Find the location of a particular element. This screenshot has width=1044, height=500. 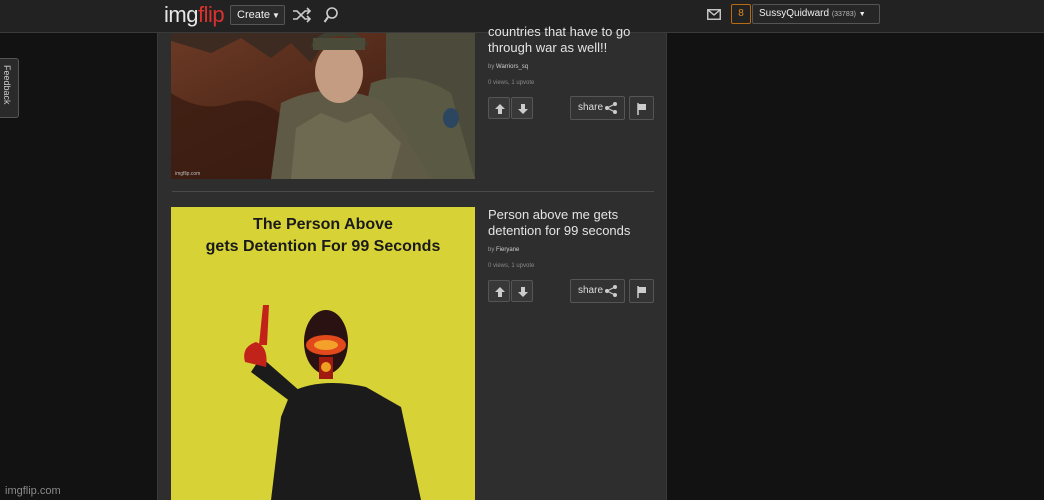

create-button: Create ▼ is located at coordinates (257, 15).